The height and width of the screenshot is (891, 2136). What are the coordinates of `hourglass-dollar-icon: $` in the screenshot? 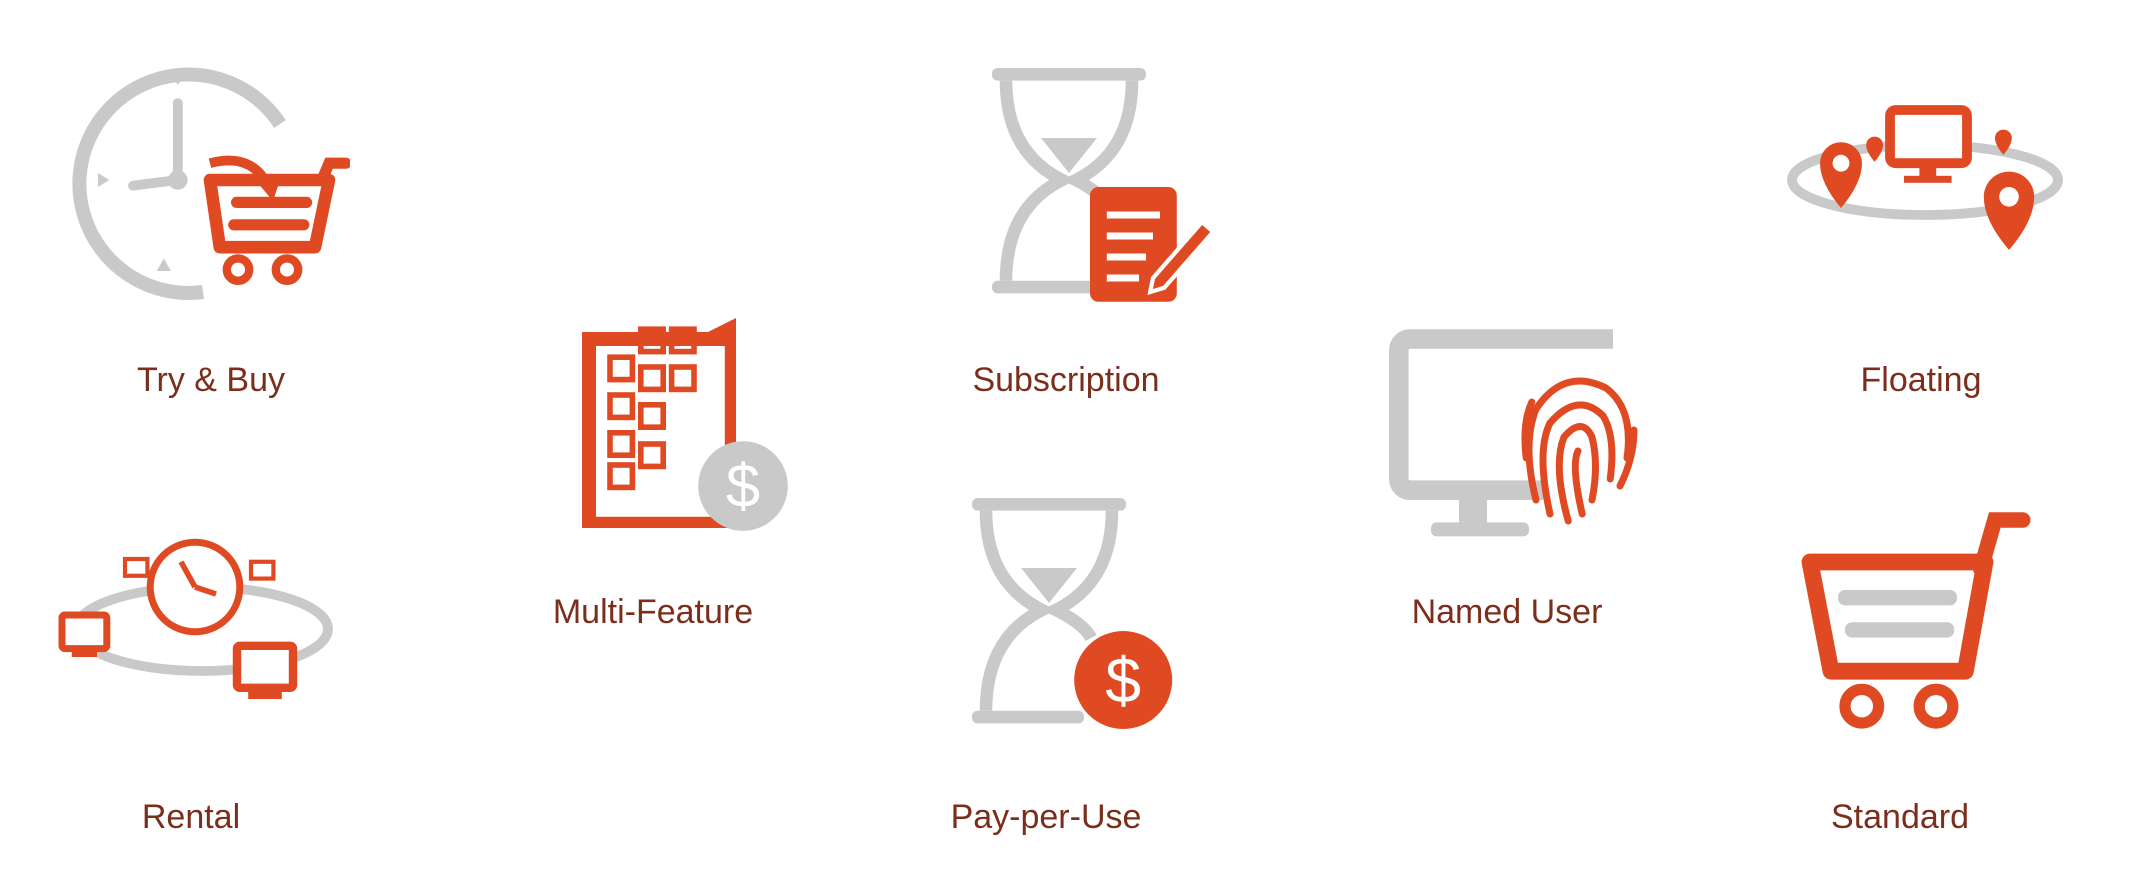 It's located at (1072, 613).